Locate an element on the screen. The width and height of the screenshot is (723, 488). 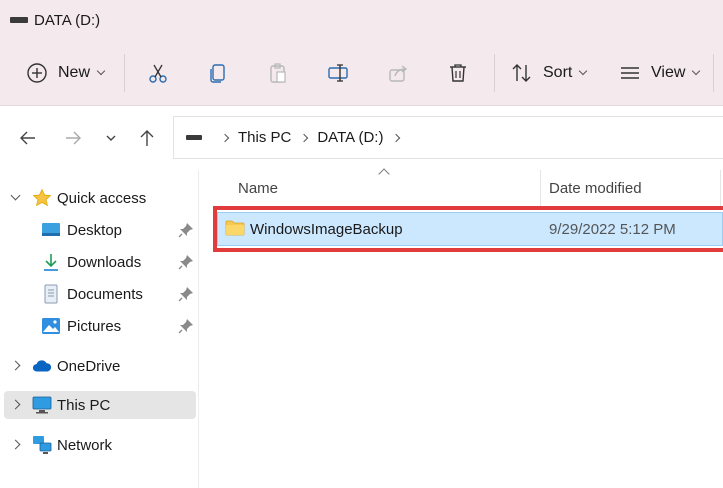
arrow-left-icon is located at coordinates (27, 138).